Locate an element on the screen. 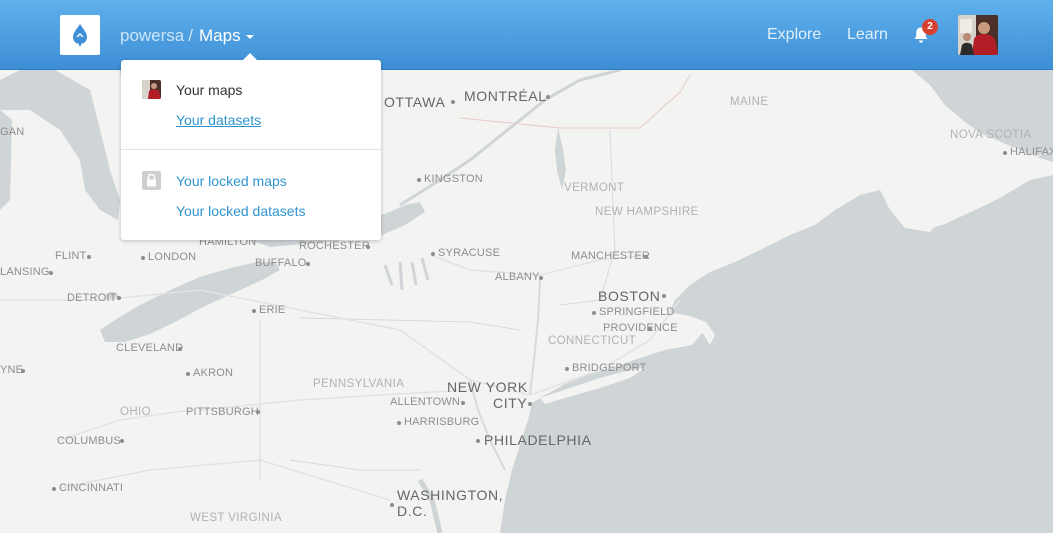  map-label-akron: AKRON is located at coordinates (213, 373).